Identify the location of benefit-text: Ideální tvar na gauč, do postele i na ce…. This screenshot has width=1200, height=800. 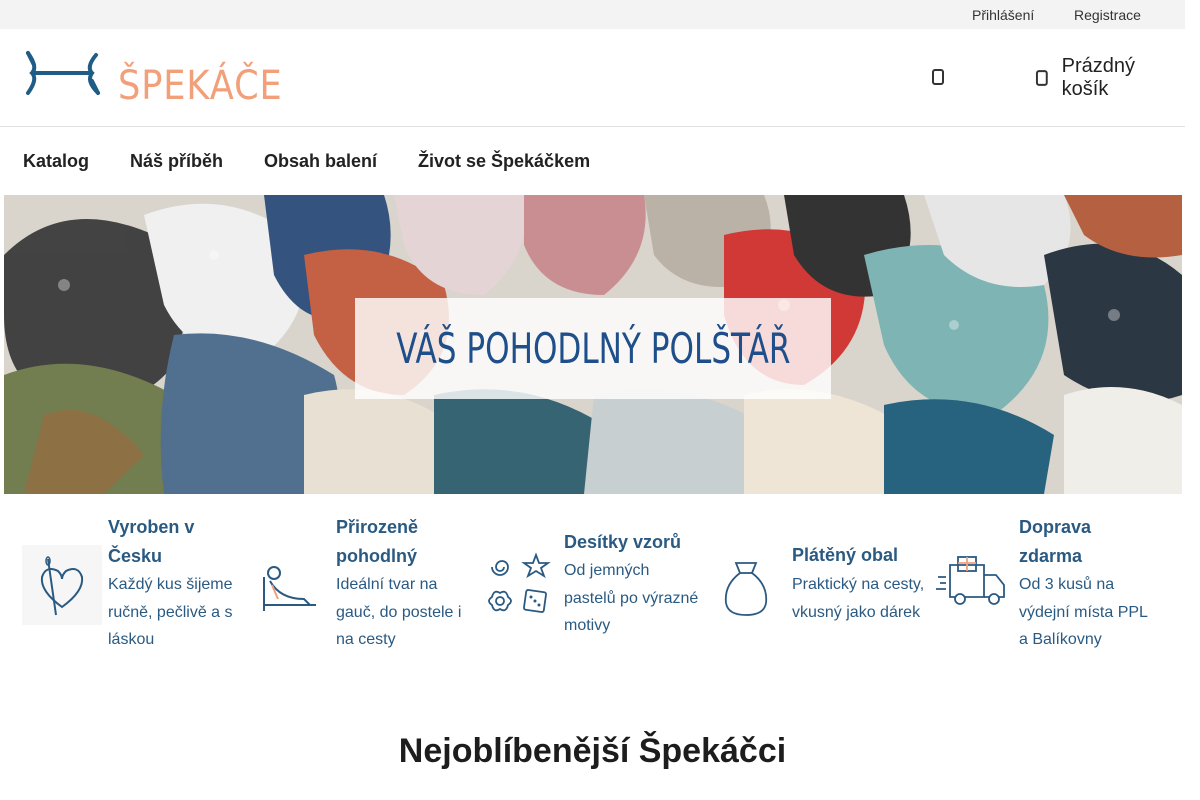
(399, 612).